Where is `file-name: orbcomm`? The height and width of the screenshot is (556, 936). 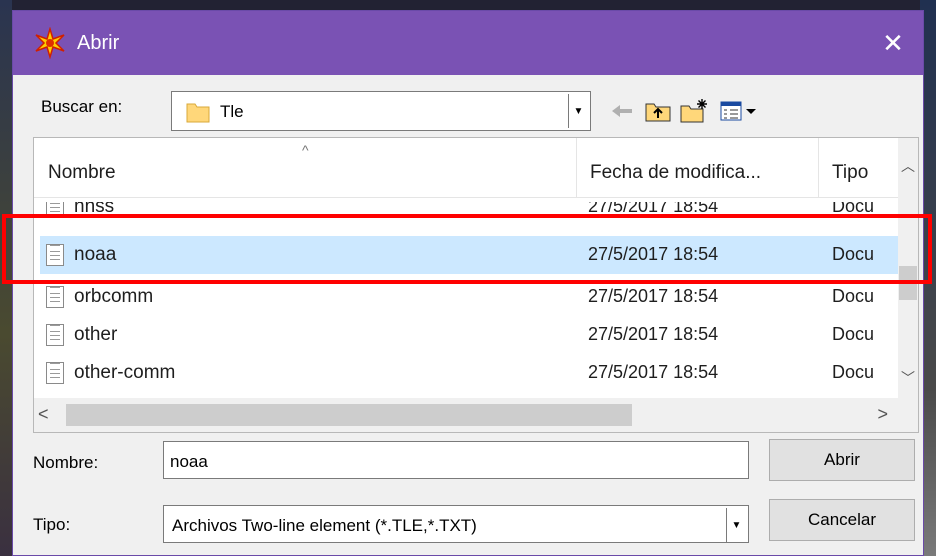
file-name: orbcomm is located at coordinates (114, 296).